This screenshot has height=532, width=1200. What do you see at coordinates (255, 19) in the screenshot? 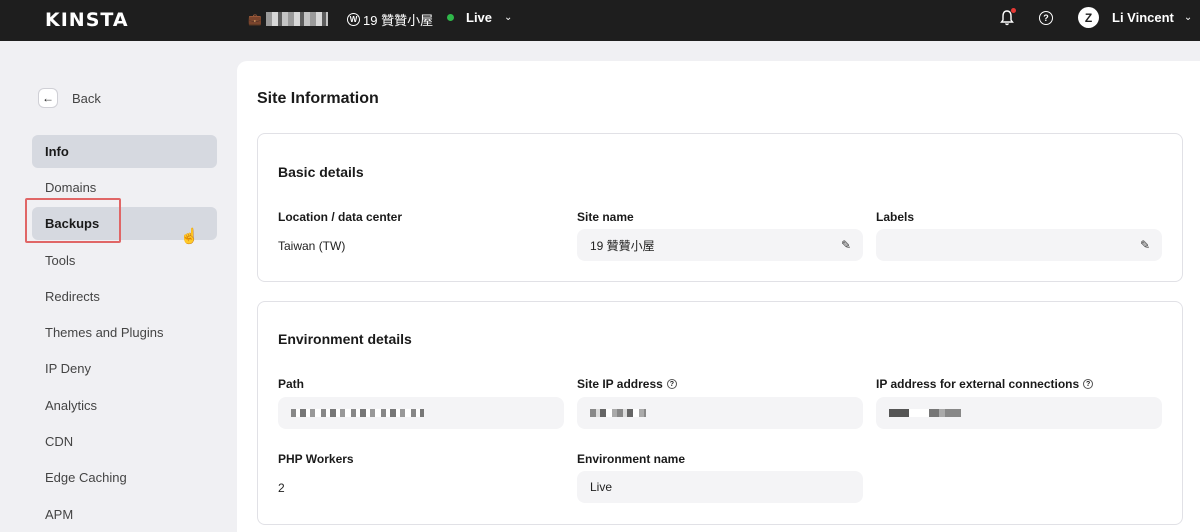
I see `briefcase-icon: 💼` at bounding box center [255, 19].